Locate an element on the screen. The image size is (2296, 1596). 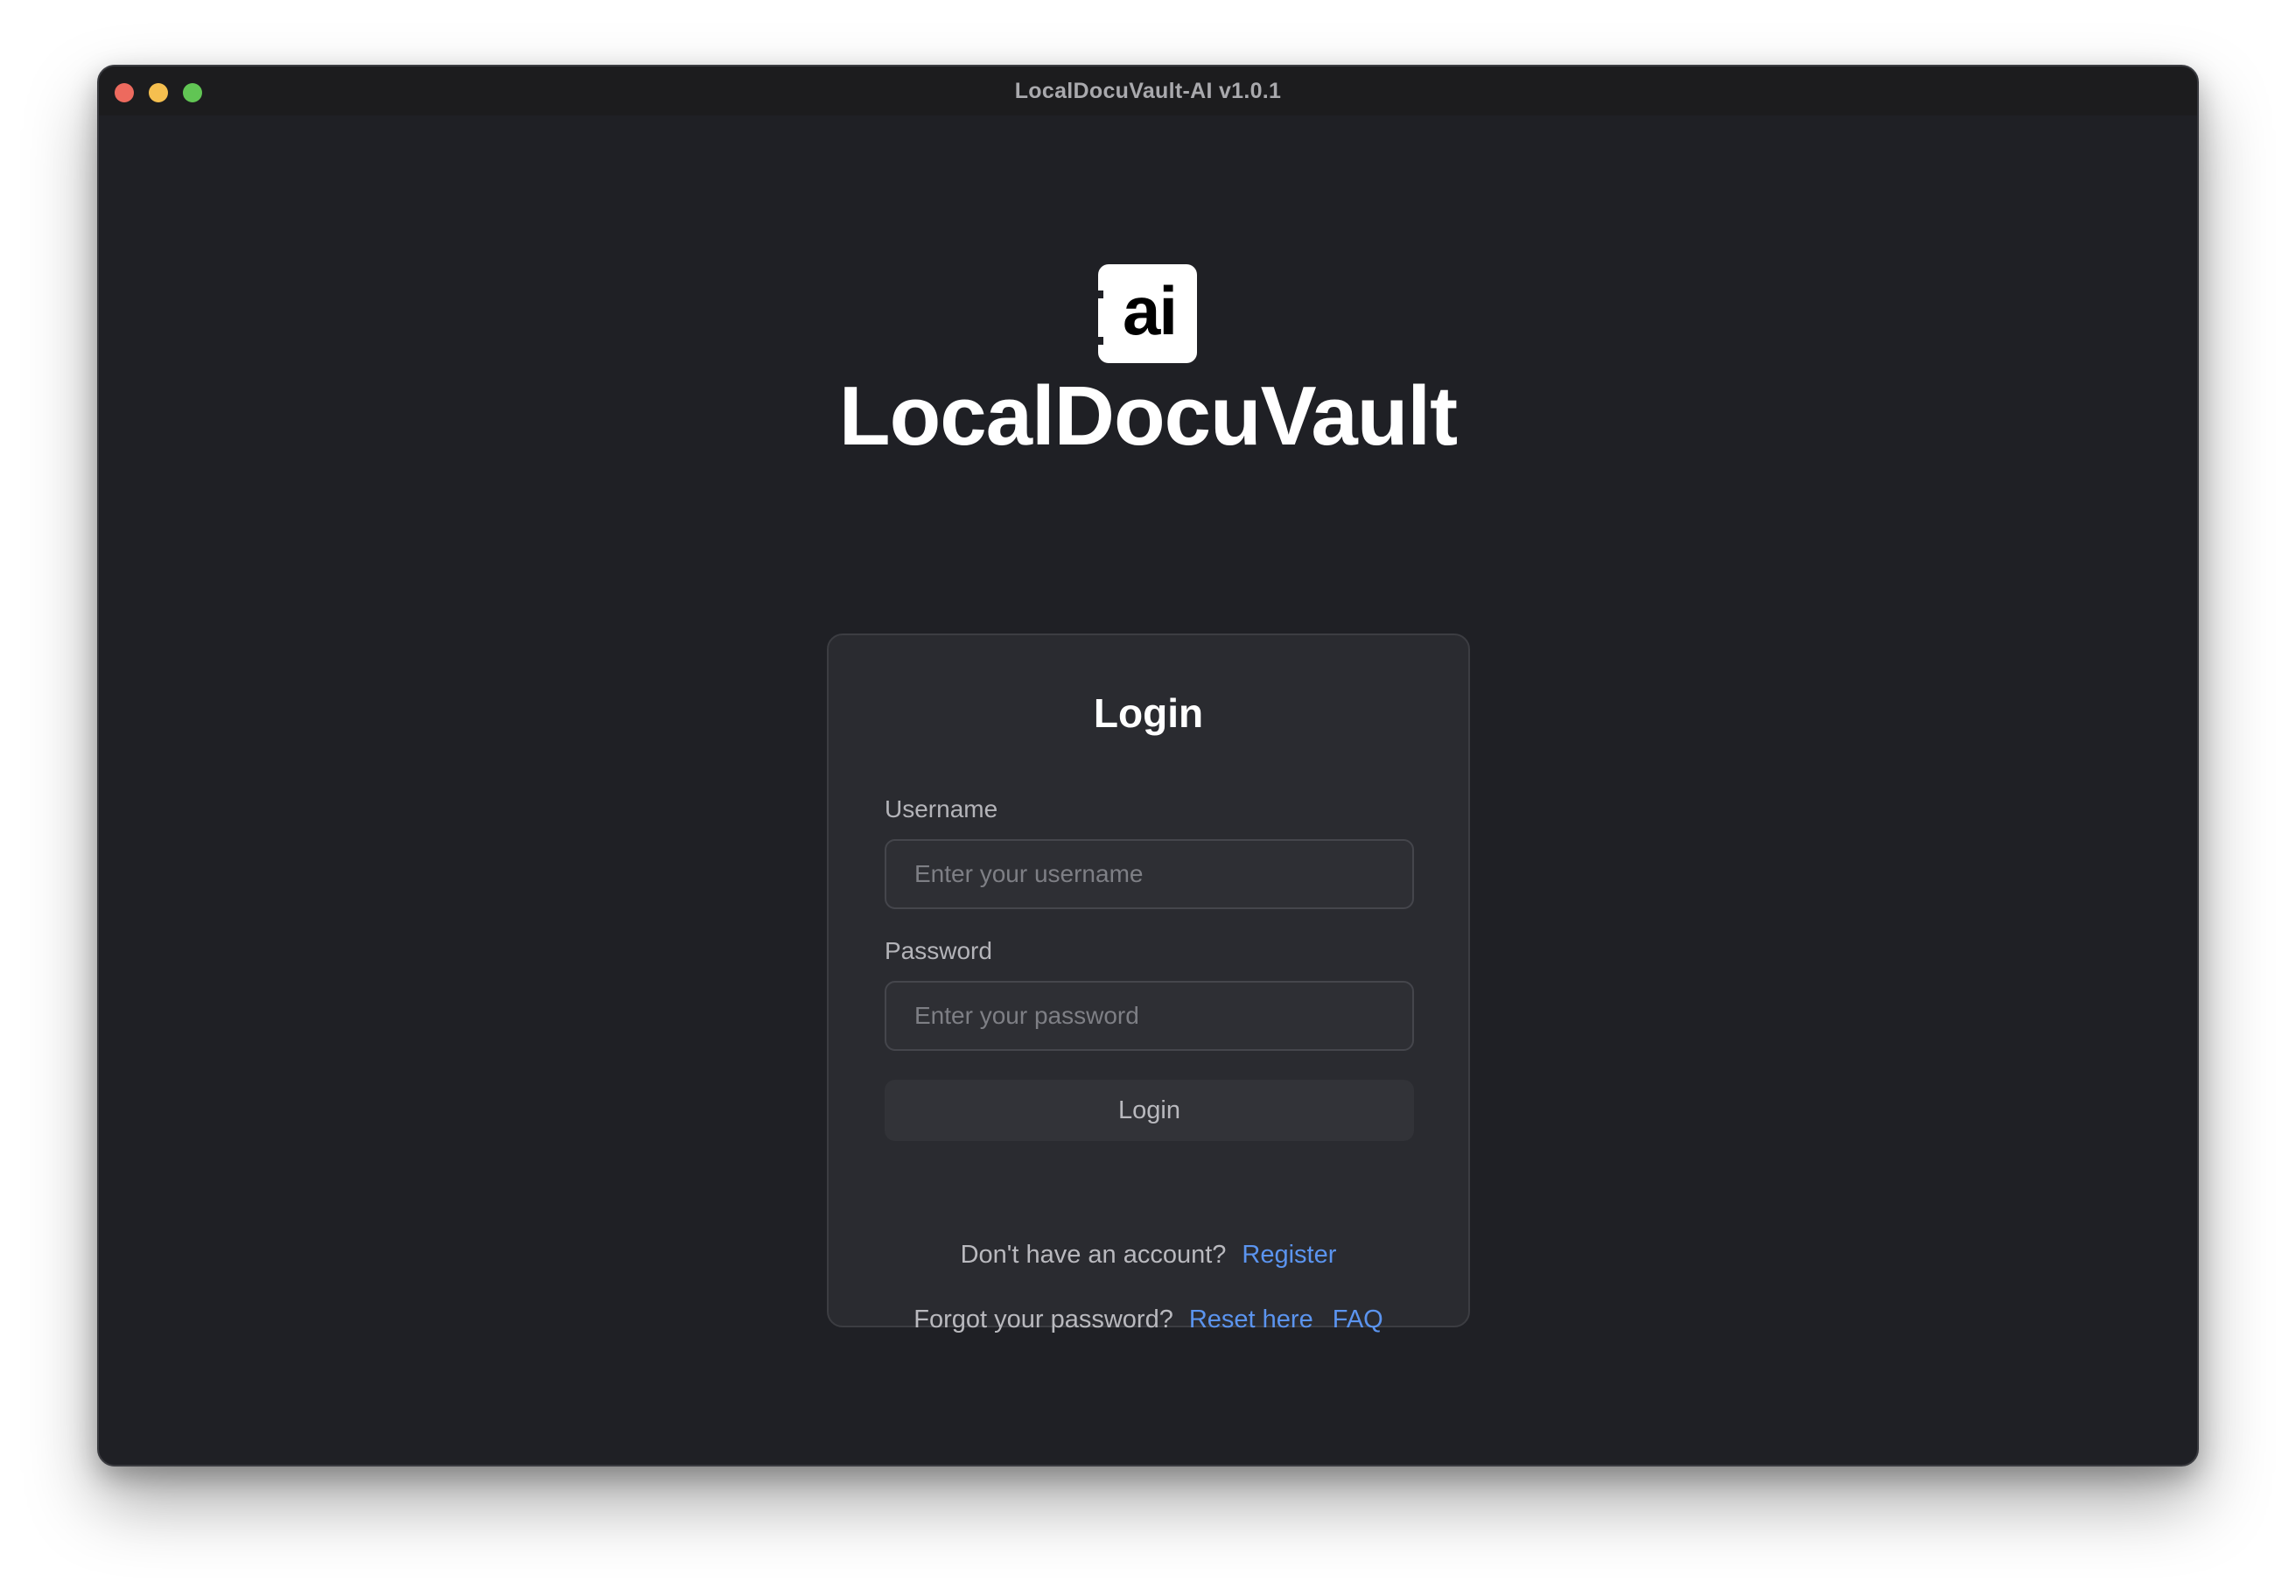
faq-link: FAQ is located at coordinates (1358, 1320).